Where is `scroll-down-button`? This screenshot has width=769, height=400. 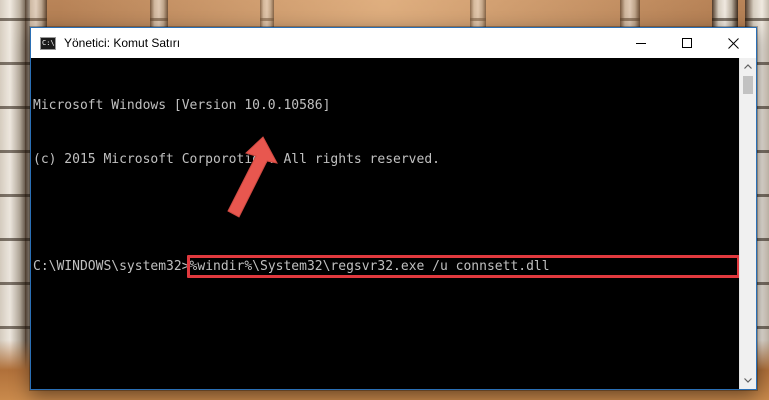 scroll-down-button is located at coordinates (748, 380).